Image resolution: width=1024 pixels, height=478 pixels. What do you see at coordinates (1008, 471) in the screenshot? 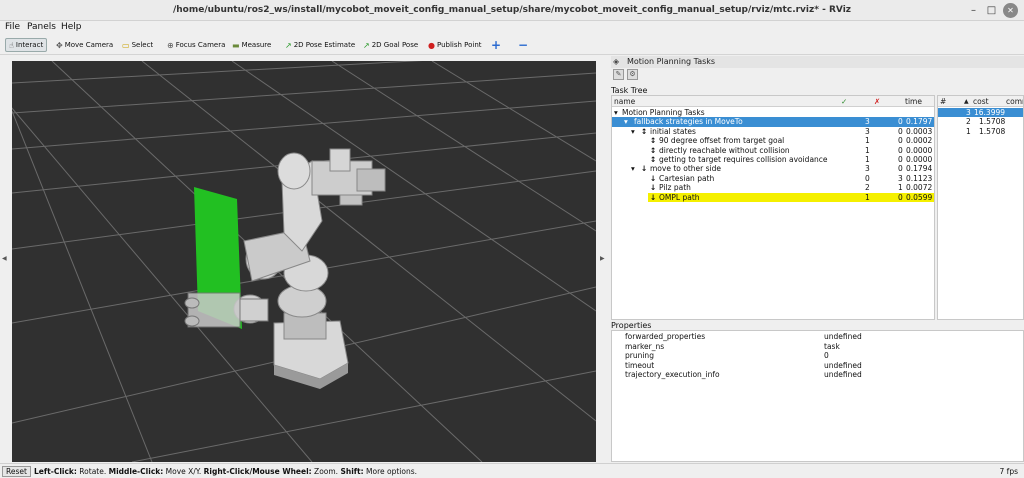
I see `fps-counter: 7 fps` at bounding box center [1008, 471].